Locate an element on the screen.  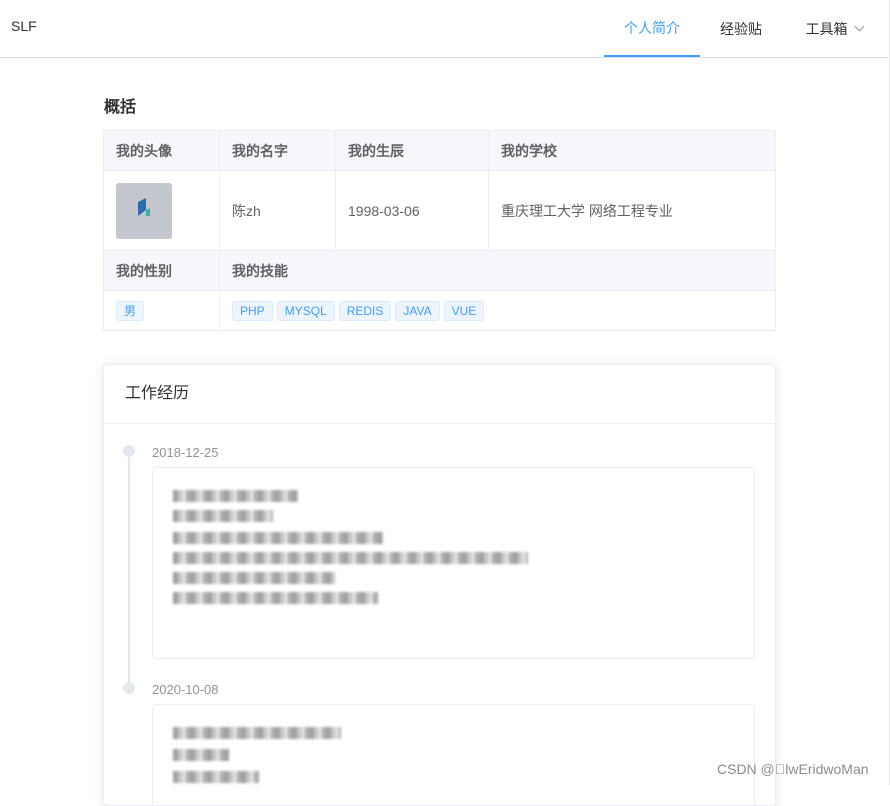
work-experience-title: 工作经历 is located at coordinates (439, 394).